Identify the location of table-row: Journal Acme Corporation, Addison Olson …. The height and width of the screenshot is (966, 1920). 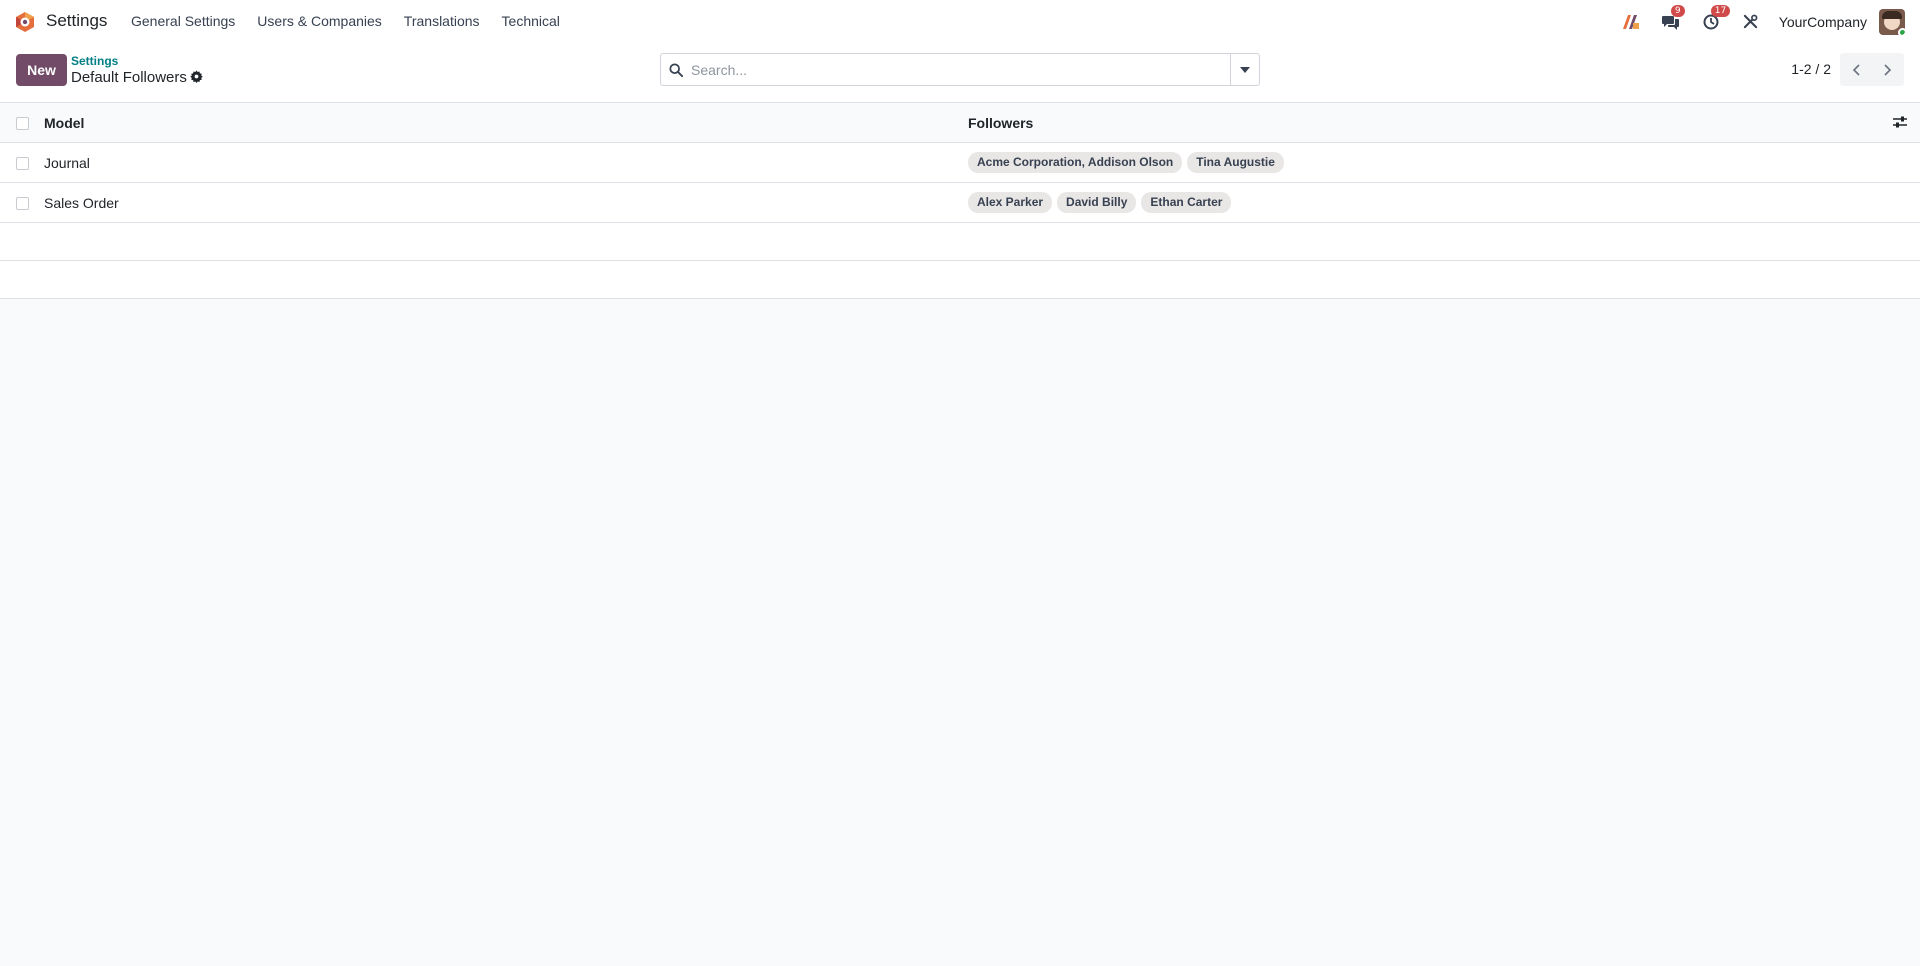
(960, 163).